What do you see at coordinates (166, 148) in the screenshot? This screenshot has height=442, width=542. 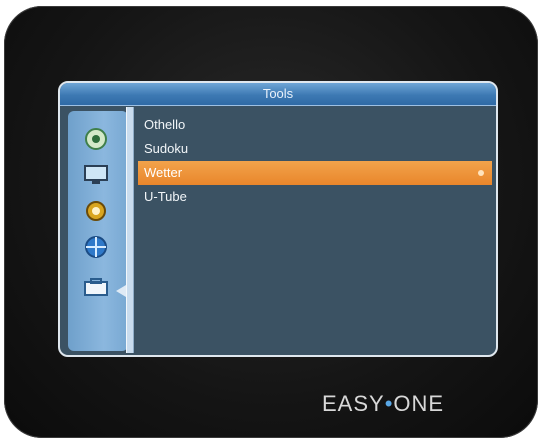 I see `menu-item-label: Sudoku` at bounding box center [166, 148].